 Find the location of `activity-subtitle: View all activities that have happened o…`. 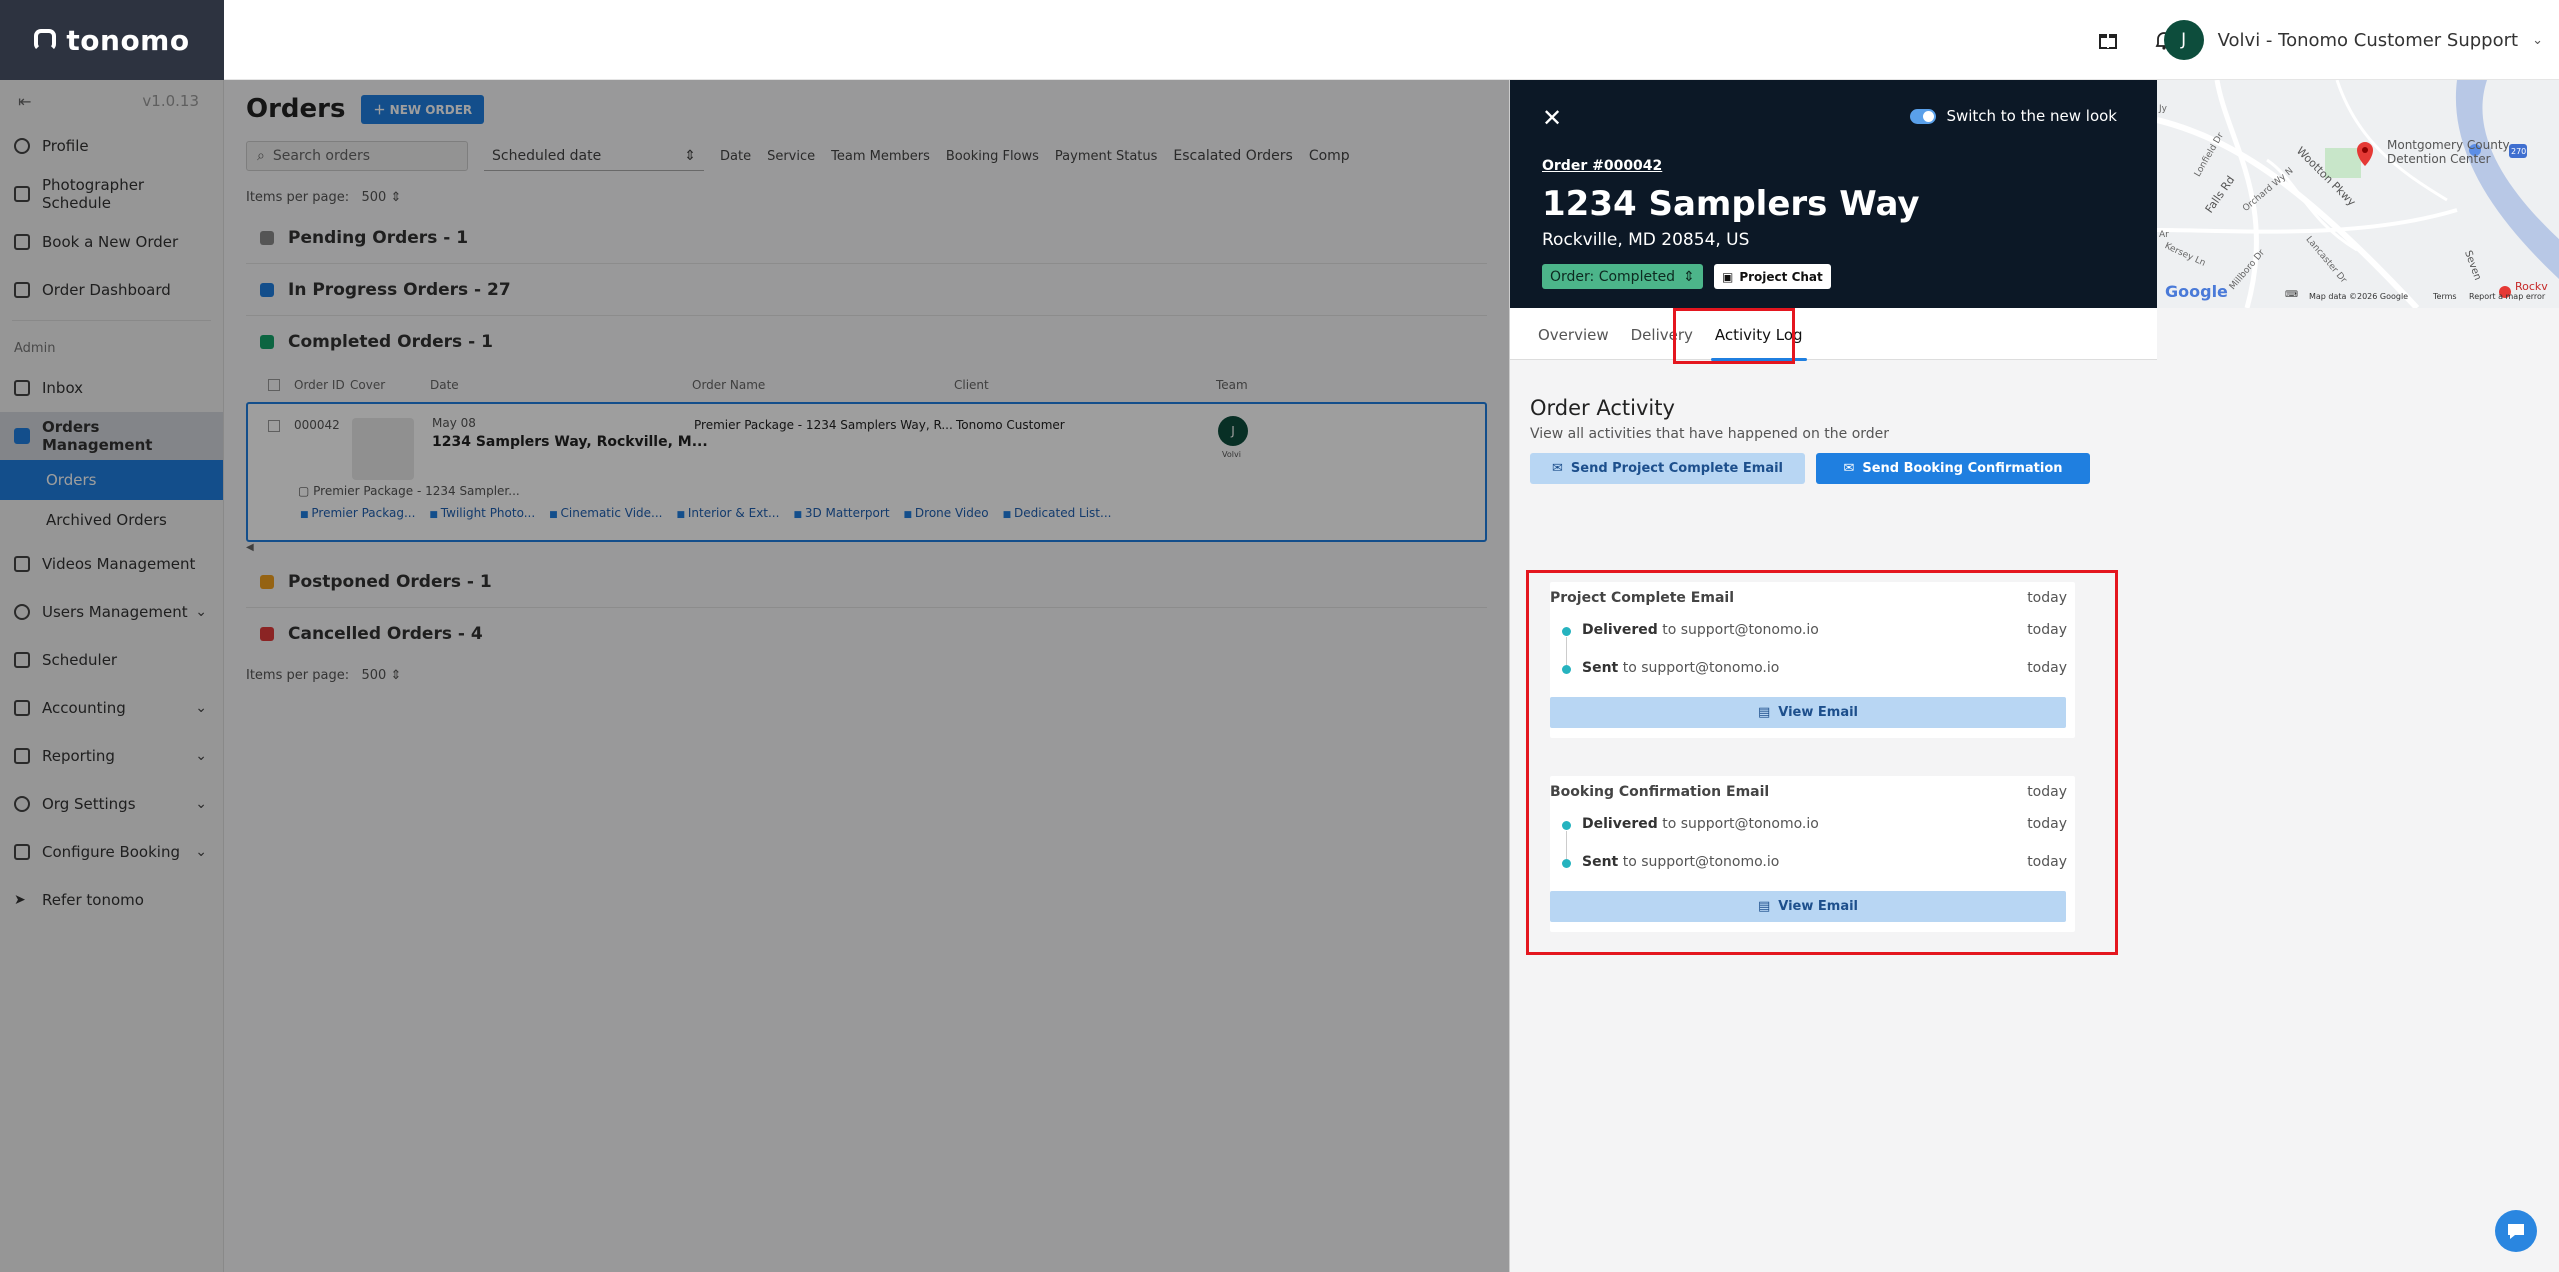

activity-subtitle: View all activities that have happened o… is located at coordinates (1710, 434).